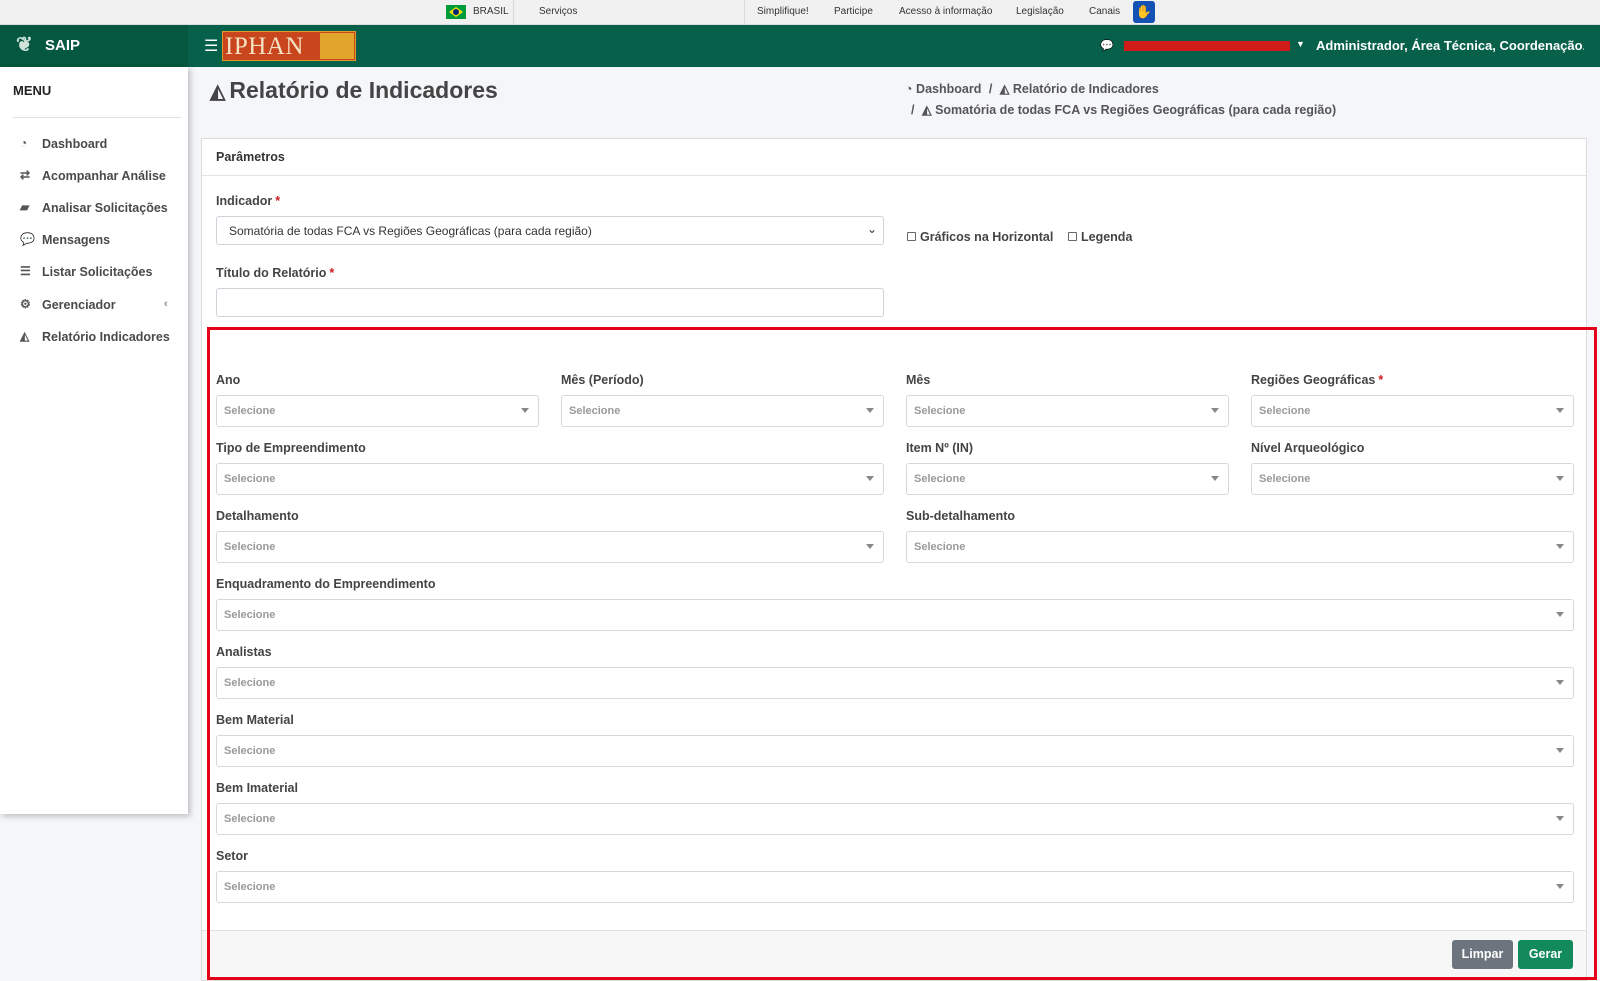  What do you see at coordinates (100, 306) in the screenshot?
I see `sidebar-item-gerenciador: ⚙ Gerenciador ‹` at bounding box center [100, 306].